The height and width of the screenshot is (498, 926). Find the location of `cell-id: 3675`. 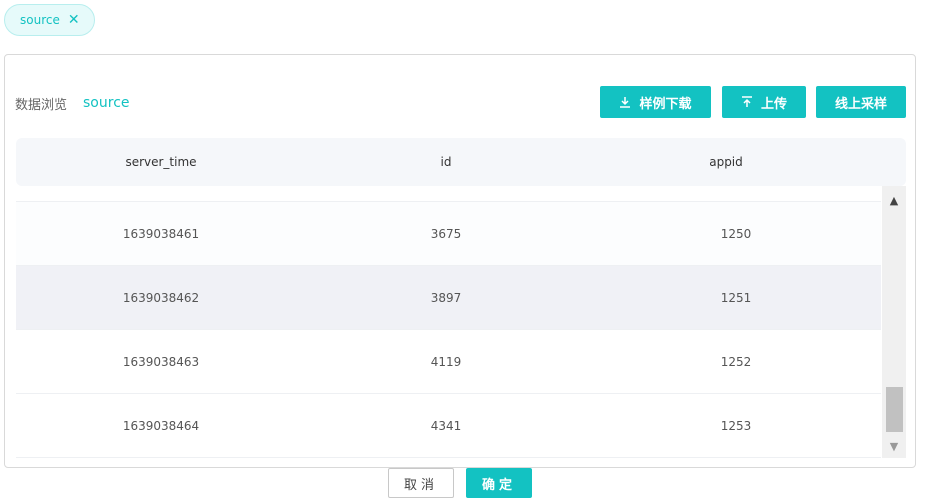

cell-id: 3675 is located at coordinates (446, 234).